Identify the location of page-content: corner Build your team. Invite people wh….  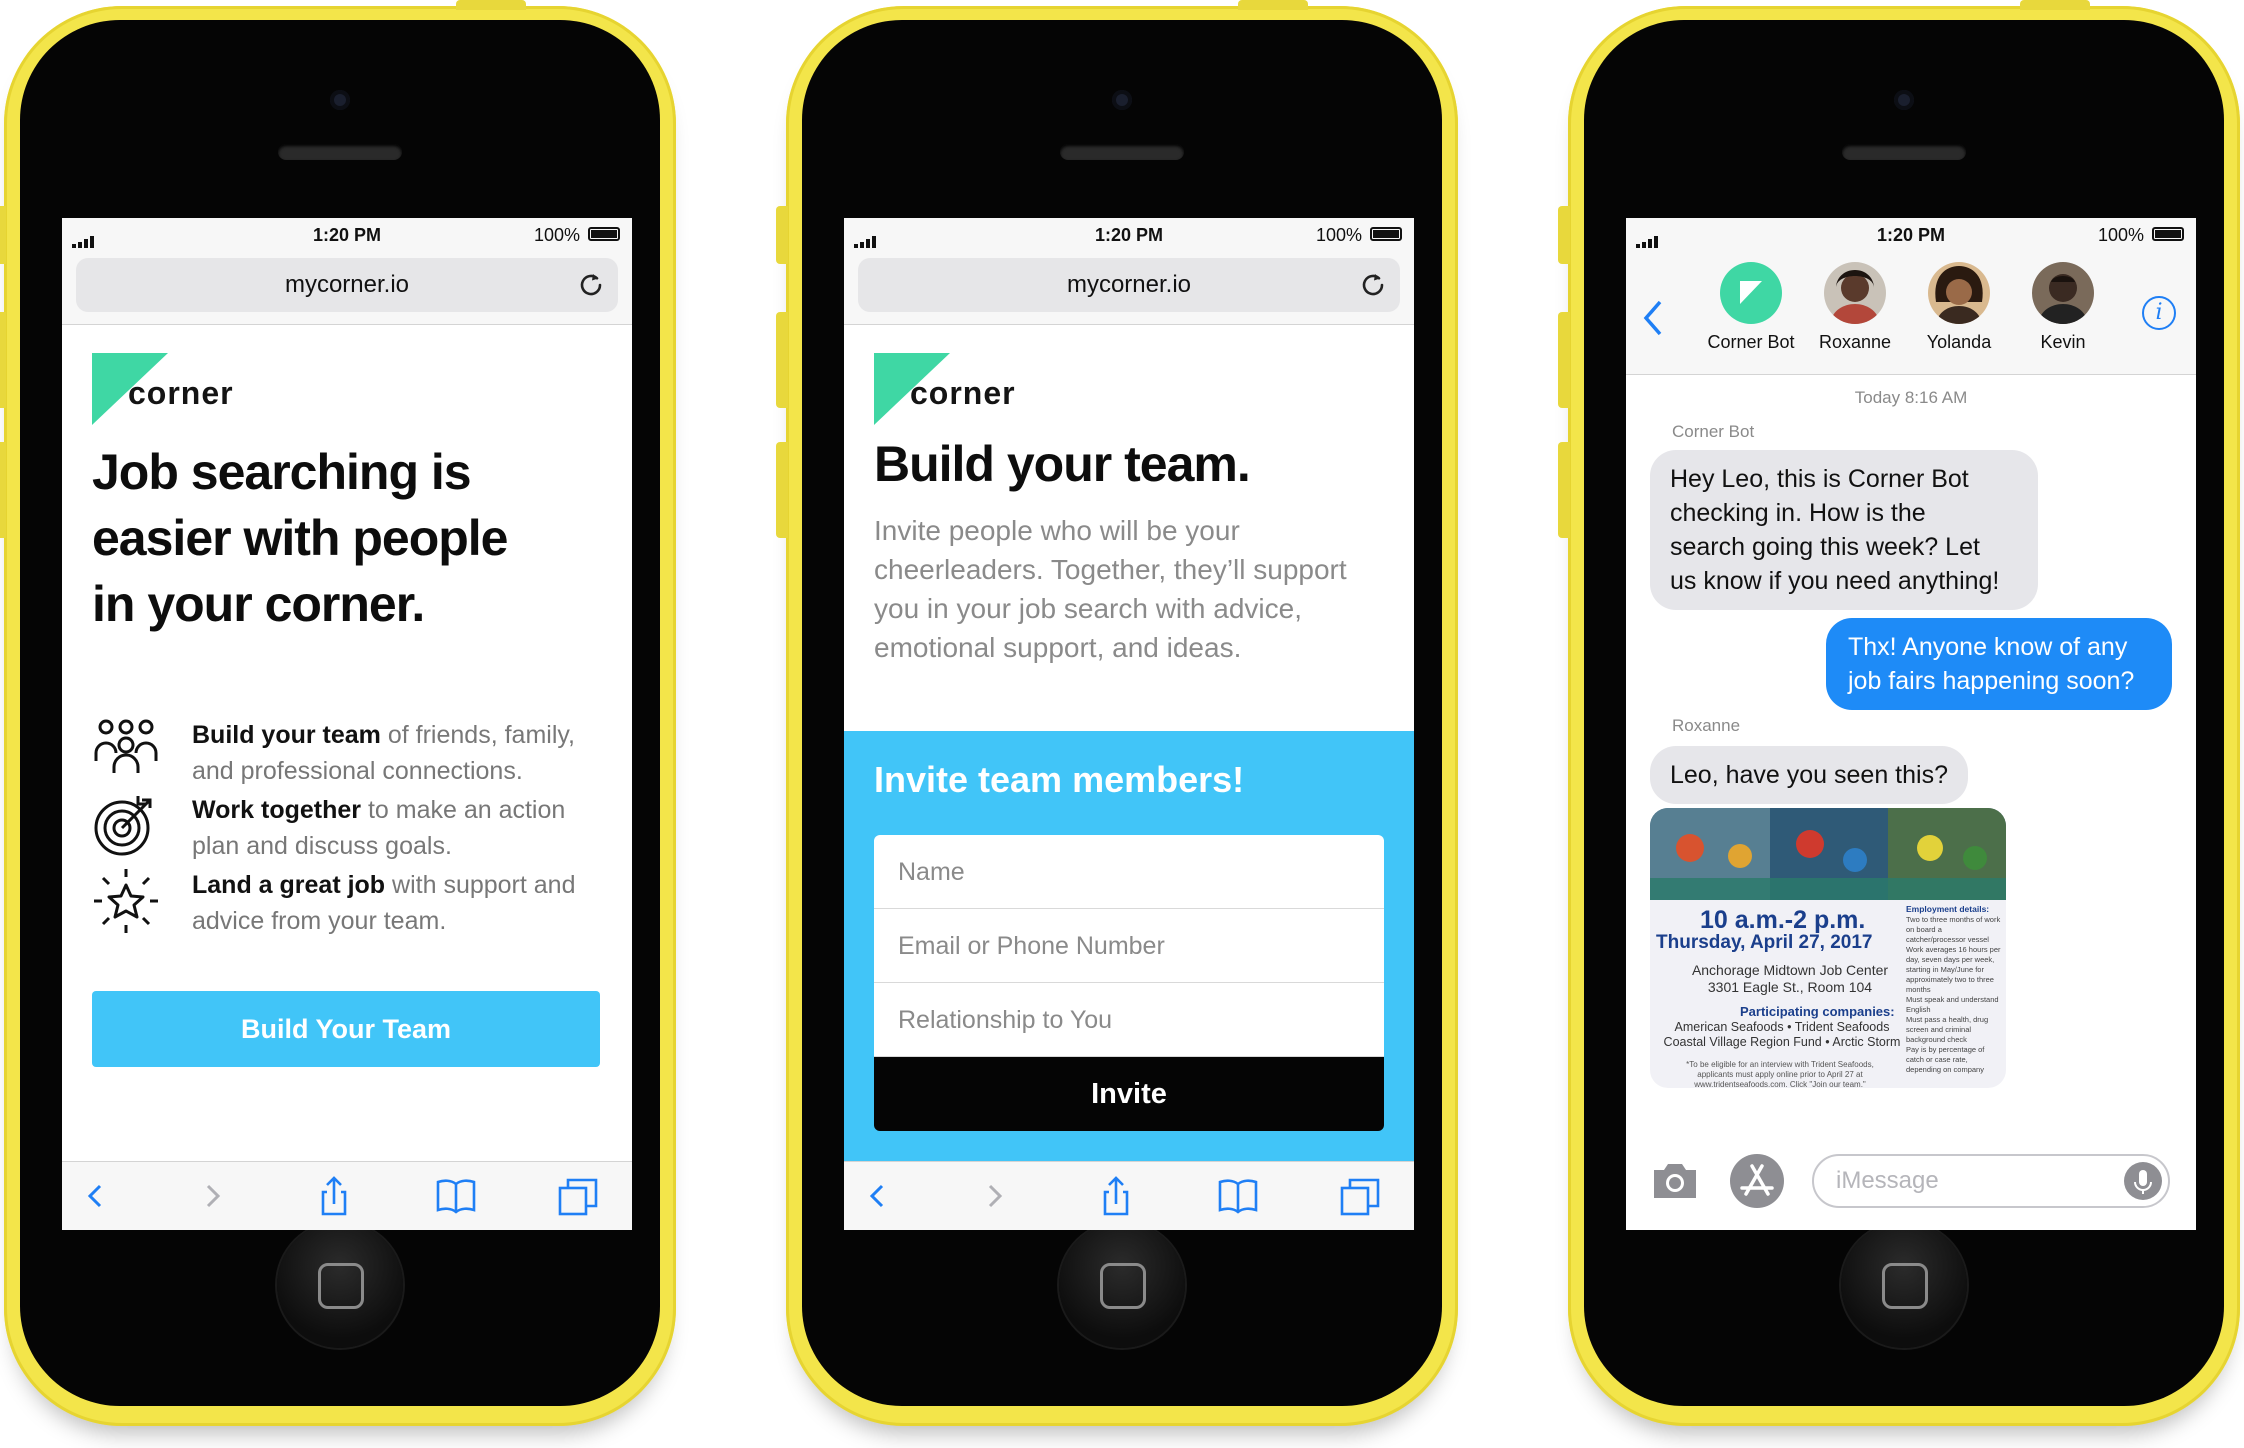
(1129, 743).